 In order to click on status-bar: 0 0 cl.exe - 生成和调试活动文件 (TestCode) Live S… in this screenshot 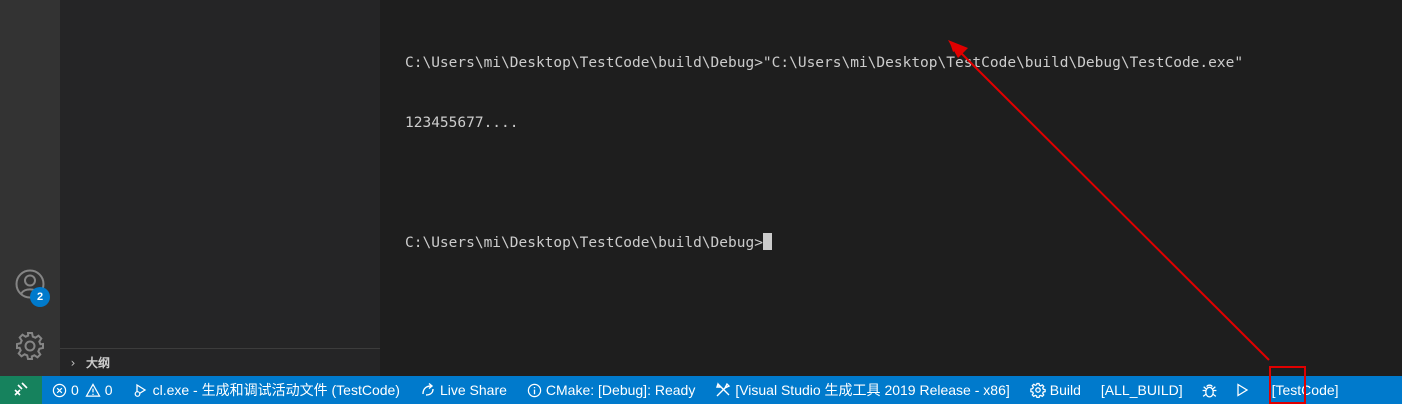, I will do `click(701, 390)`.